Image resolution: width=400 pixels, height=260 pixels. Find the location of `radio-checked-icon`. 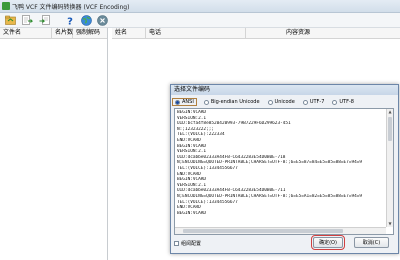

radio-checked-icon is located at coordinates (177, 102).